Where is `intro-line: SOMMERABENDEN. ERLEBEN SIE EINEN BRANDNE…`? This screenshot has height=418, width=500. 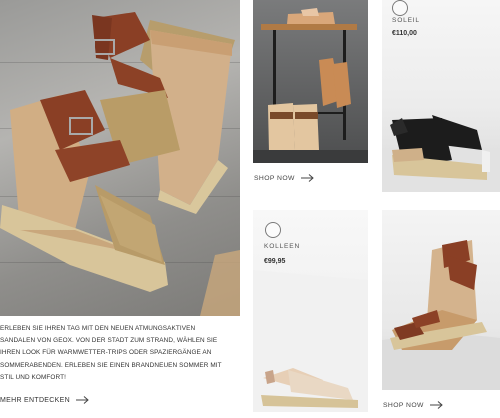
intro-line: SOMMERABENDEN. ERLEBEN SIE EINEN BRANDNE… is located at coordinates (111, 365).